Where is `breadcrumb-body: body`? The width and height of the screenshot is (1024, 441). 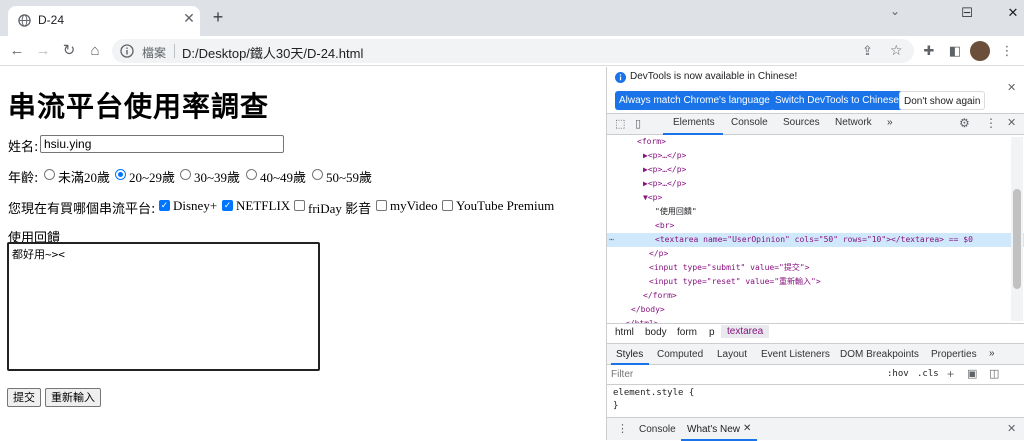 breadcrumb-body: body is located at coordinates (656, 332).